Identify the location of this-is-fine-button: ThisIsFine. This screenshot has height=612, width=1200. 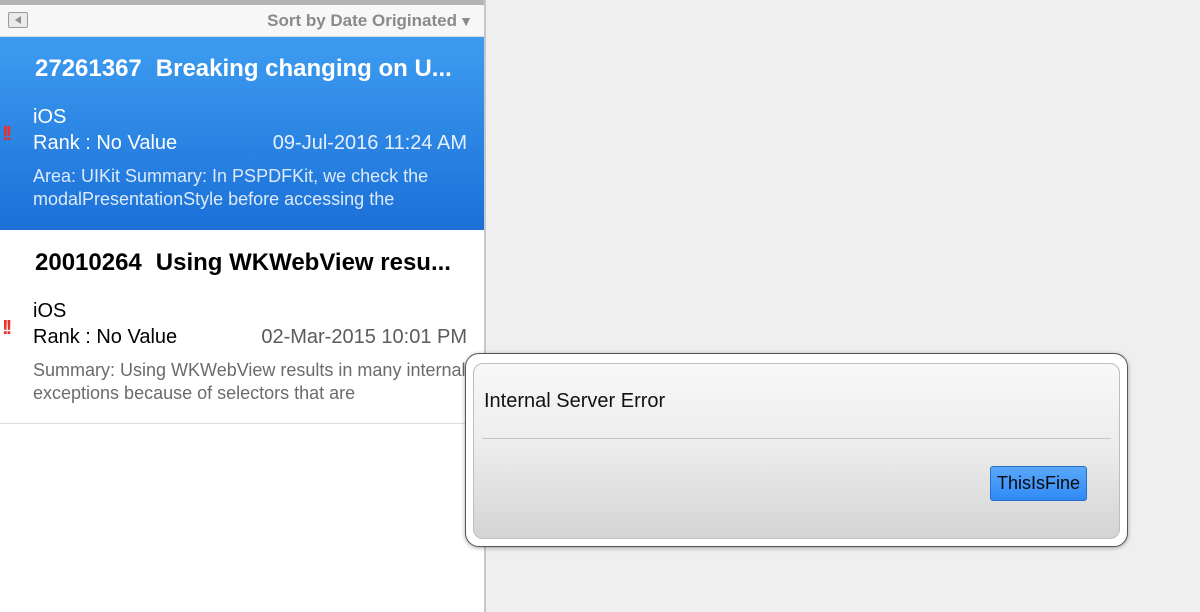
(1038, 483).